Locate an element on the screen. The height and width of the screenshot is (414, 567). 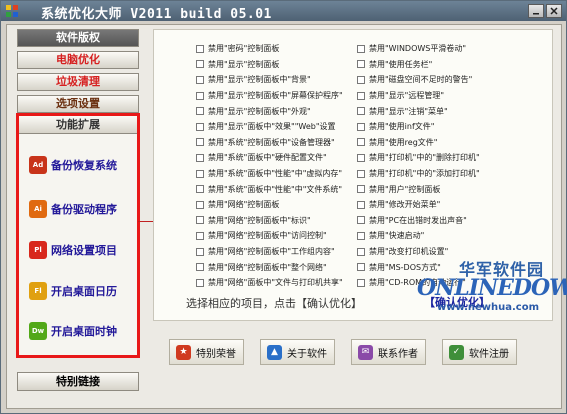
option-row: 禁用"显示"面板中"效果""Web"设置 is located at coordinates (269, 127).